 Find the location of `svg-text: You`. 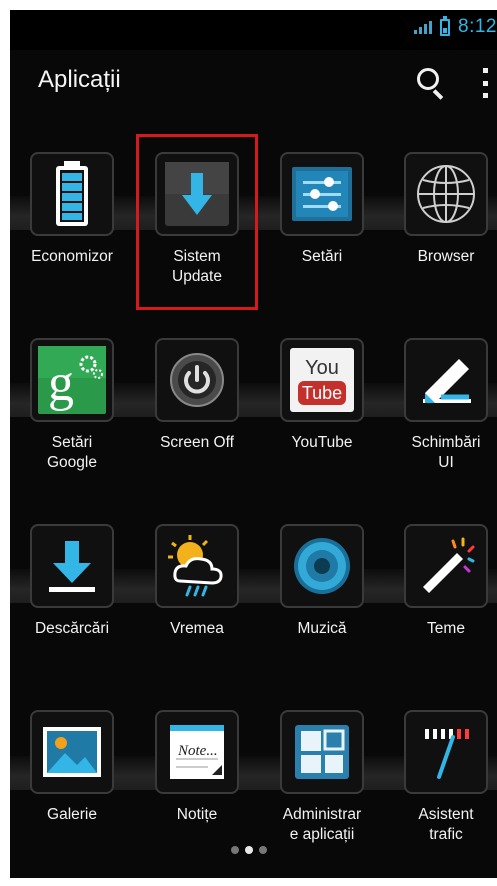

svg-text: You is located at coordinates (322, 368).